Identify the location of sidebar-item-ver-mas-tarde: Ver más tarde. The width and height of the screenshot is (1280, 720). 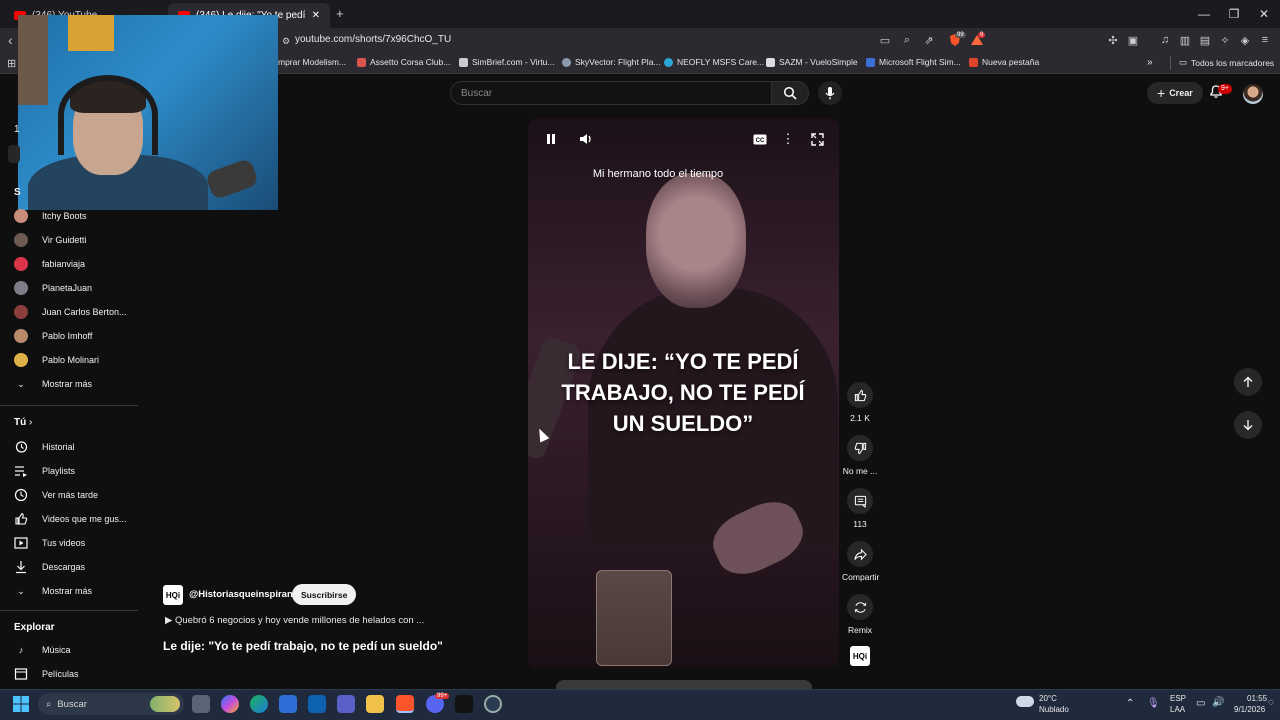
(56, 495).